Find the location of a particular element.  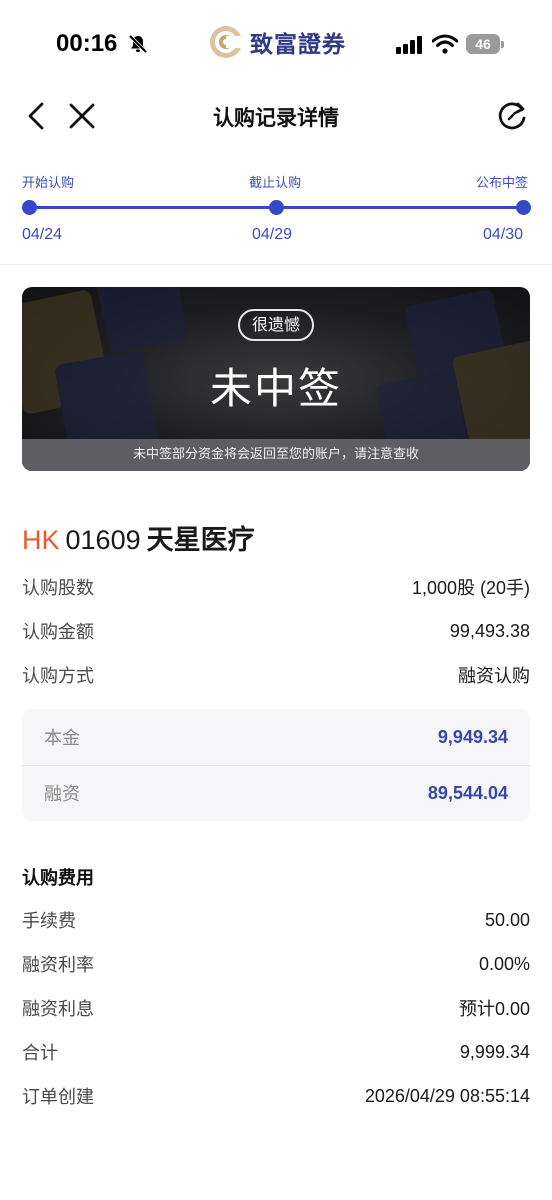

fee-value: 0.00% is located at coordinates (504, 963).